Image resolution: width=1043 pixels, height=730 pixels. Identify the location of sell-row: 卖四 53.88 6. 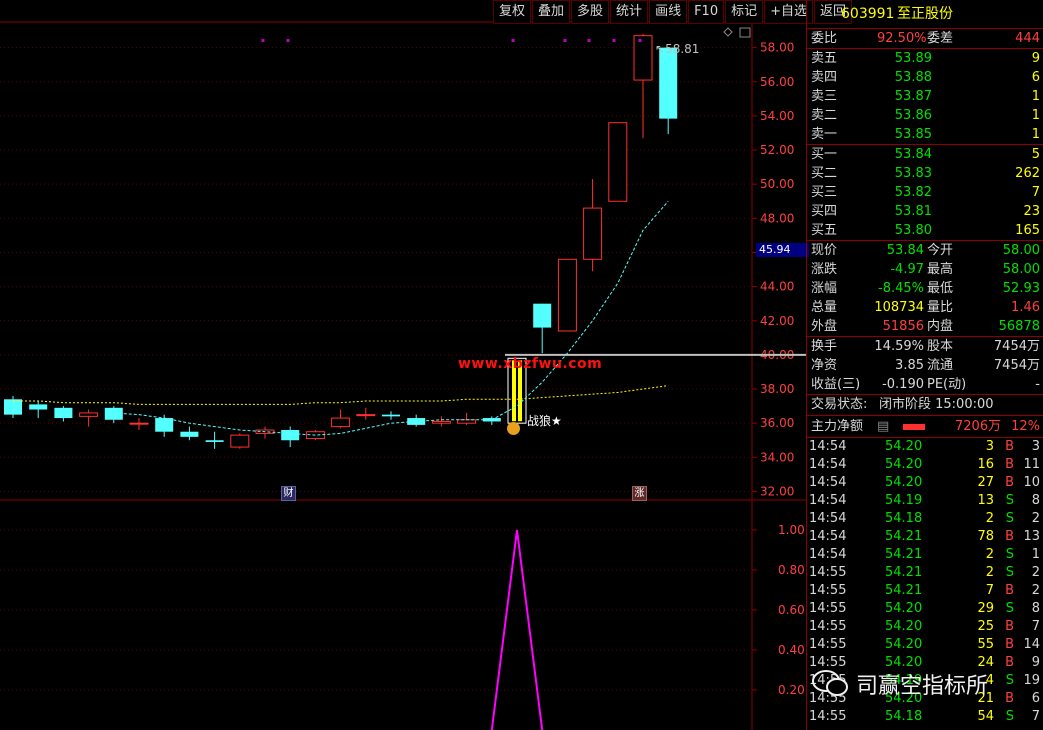
(925, 77).